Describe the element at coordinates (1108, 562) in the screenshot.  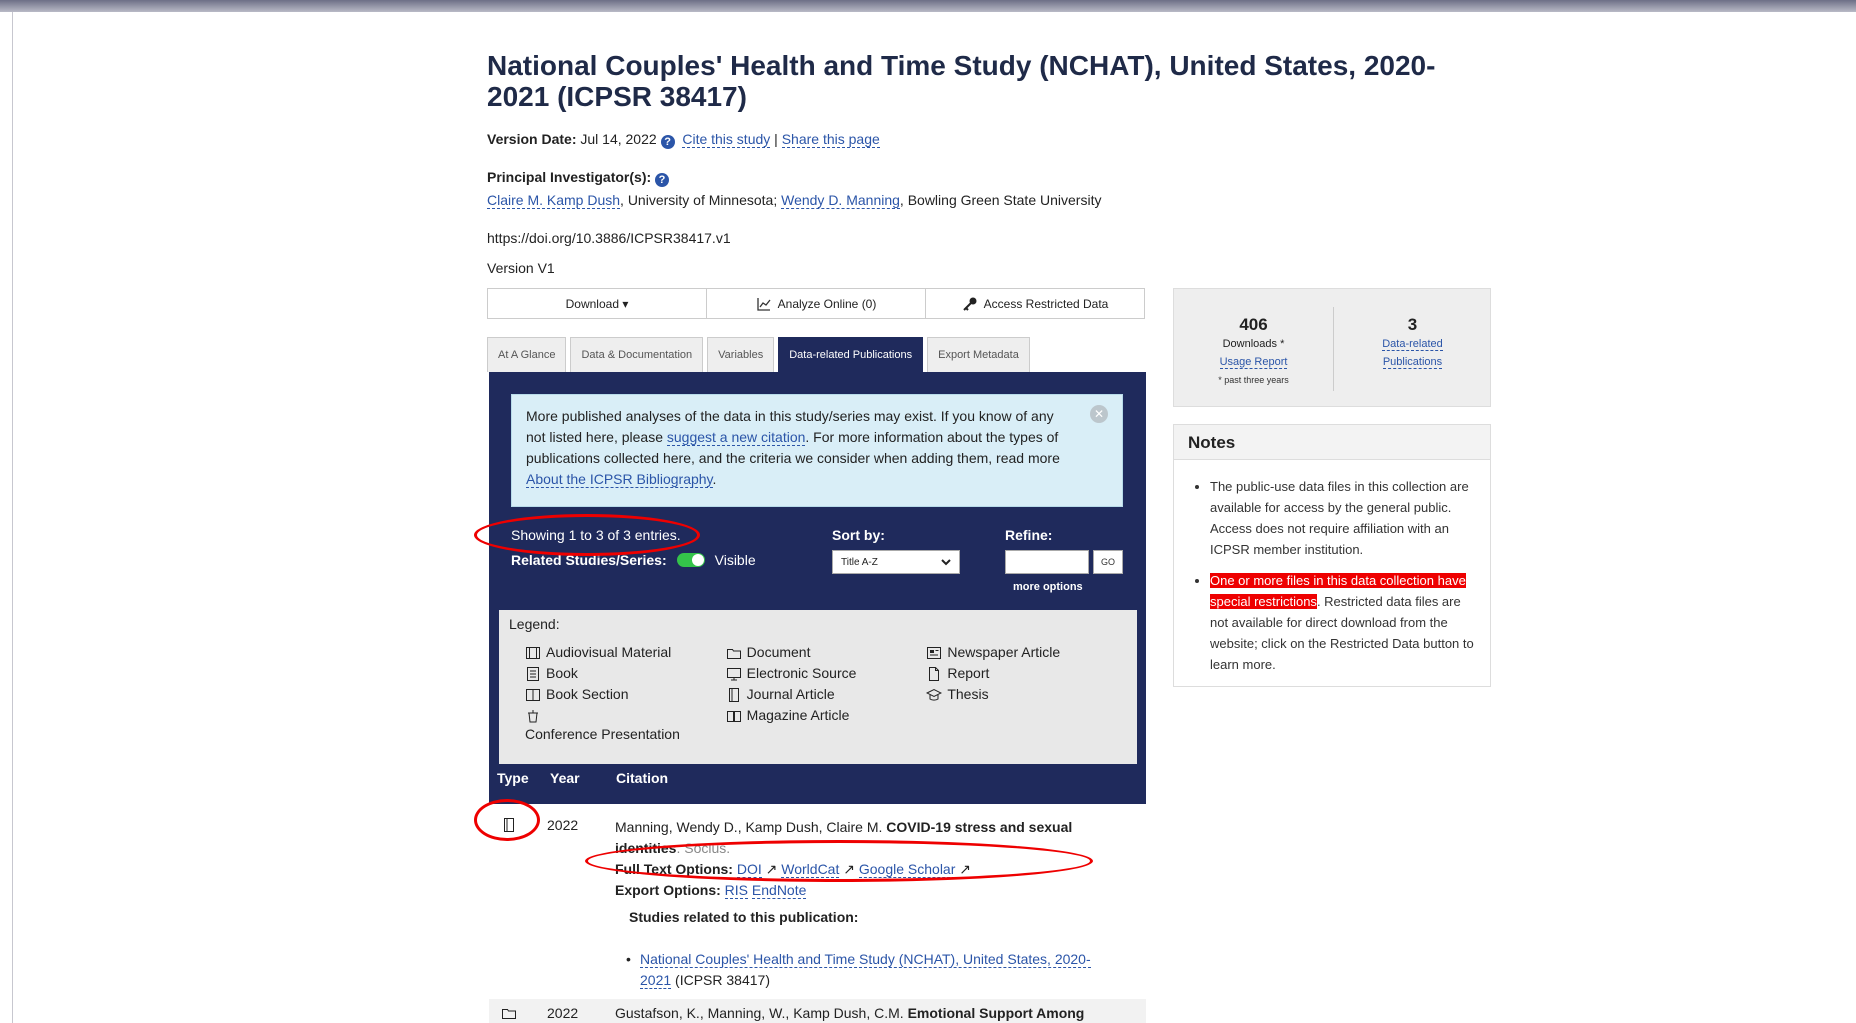
I see `go-button: GO` at that location.